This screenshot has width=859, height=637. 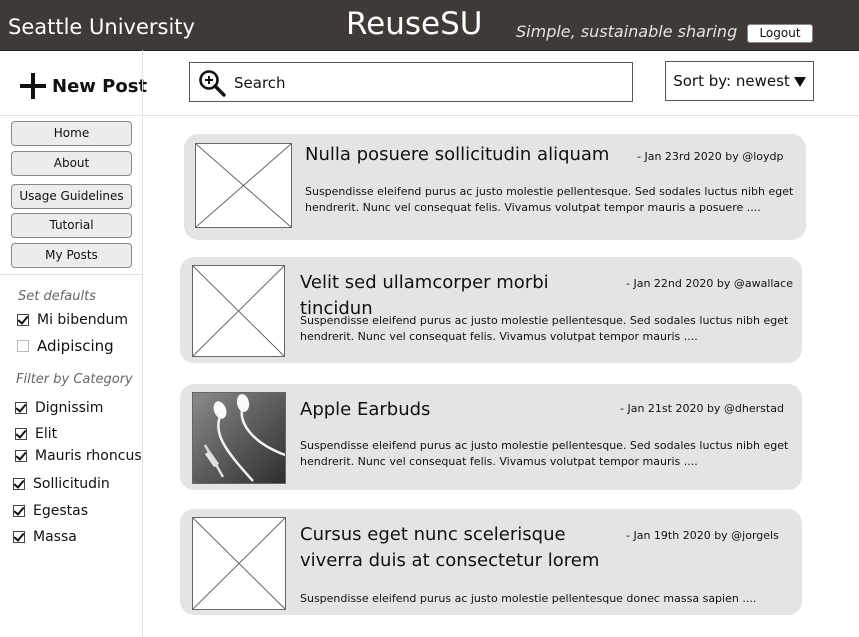 What do you see at coordinates (100, 86) in the screenshot?
I see `new-post-label: New Post` at bounding box center [100, 86].